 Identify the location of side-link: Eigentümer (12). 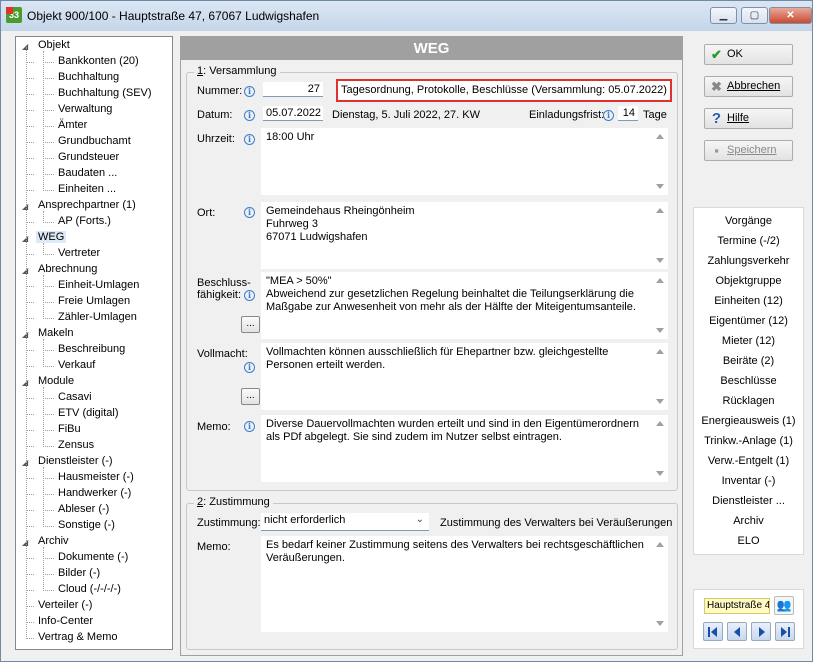
(748, 321).